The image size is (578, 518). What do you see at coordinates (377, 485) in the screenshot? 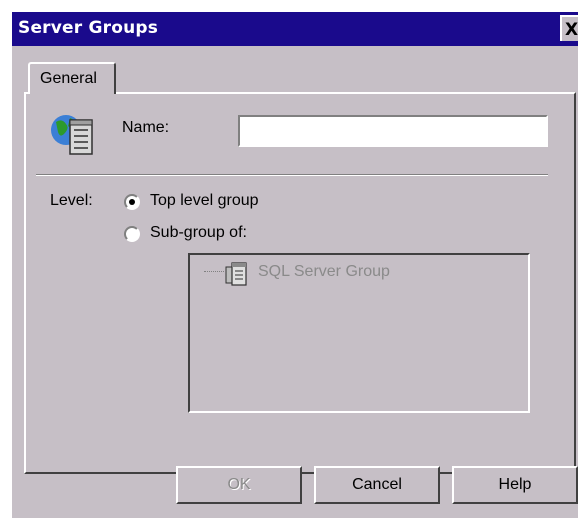
I see `cancel-button: Cancel` at bounding box center [377, 485].